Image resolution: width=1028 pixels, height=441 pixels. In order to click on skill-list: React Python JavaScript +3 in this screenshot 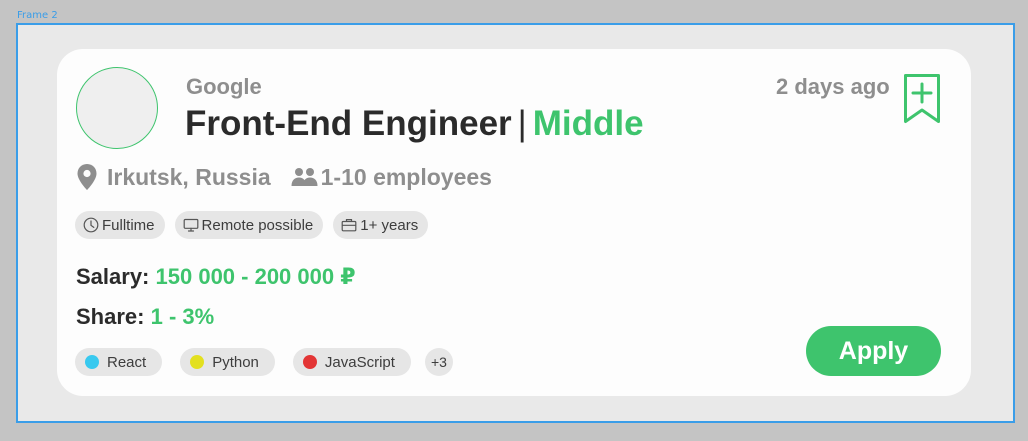, I will do `click(264, 362)`.